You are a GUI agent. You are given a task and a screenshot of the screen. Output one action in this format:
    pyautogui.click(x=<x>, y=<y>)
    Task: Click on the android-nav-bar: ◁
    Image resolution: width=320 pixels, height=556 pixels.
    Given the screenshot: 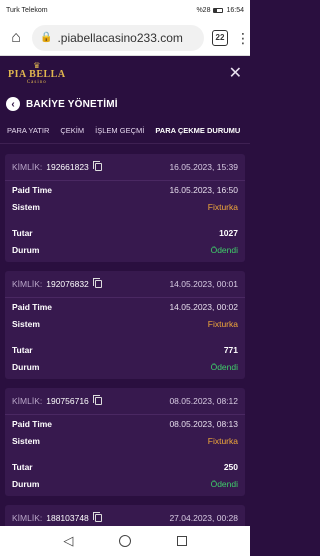 What is the action you would take?
    pyautogui.click(x=125, y=541)
    